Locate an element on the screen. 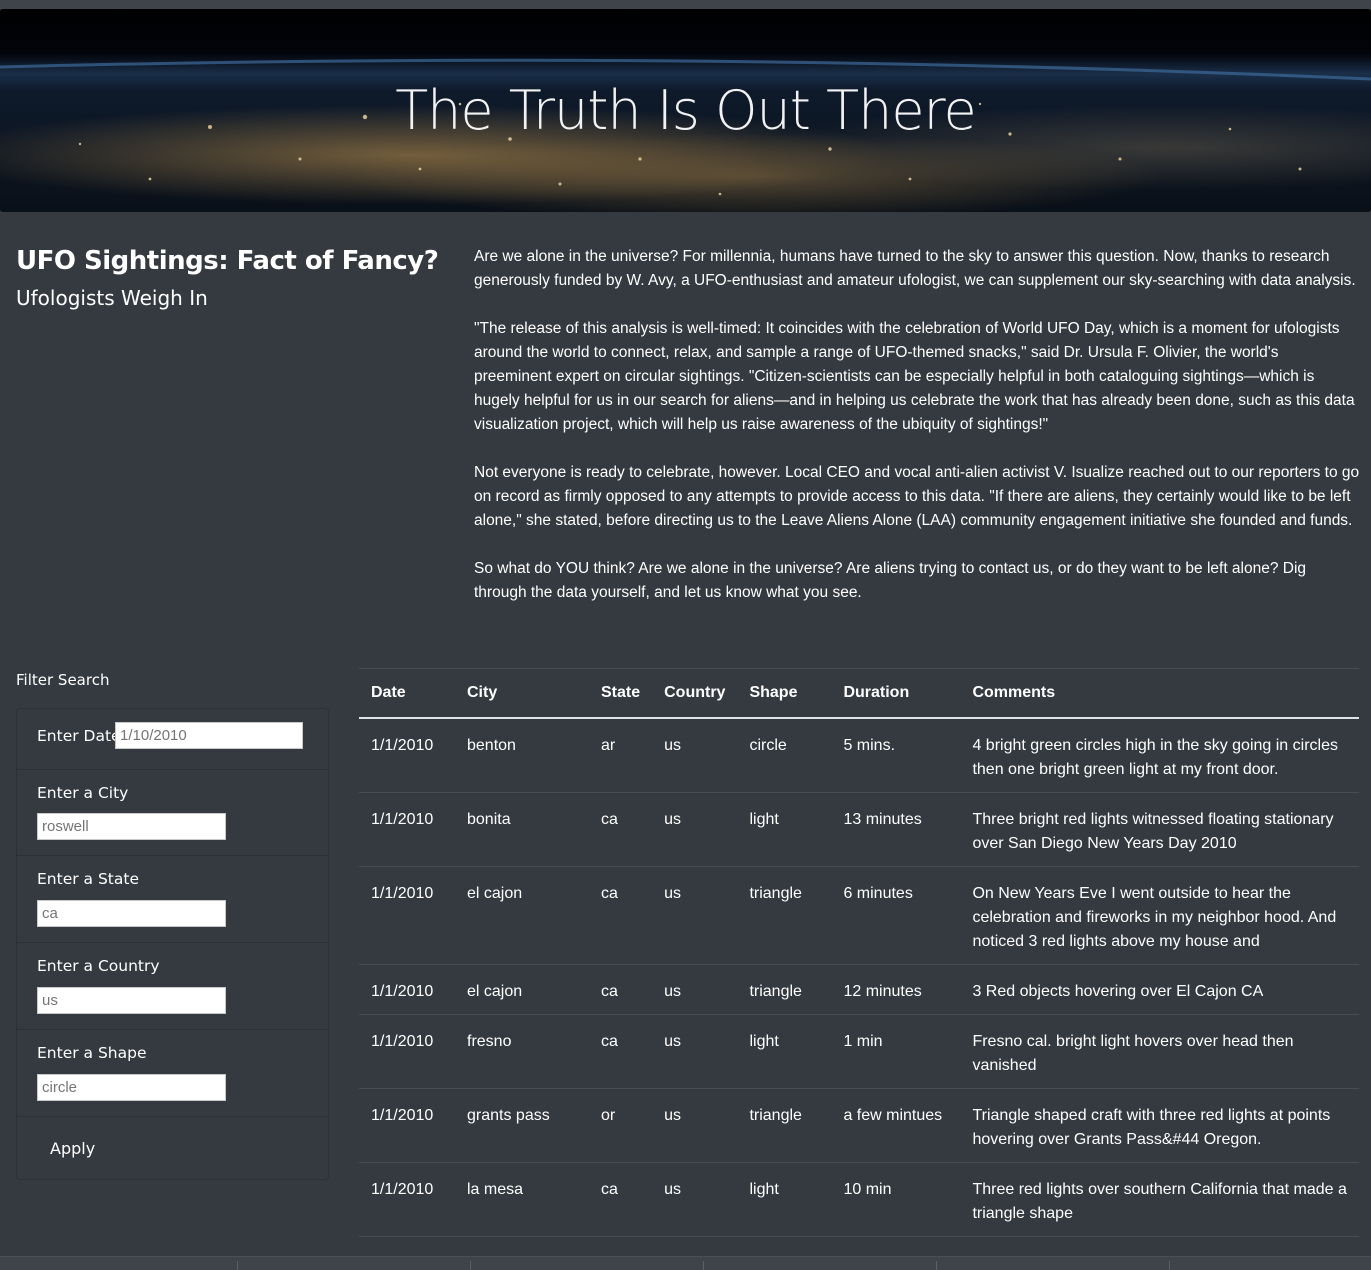  shape-label: Enter a Shape is located at coordinates (92, 1053).